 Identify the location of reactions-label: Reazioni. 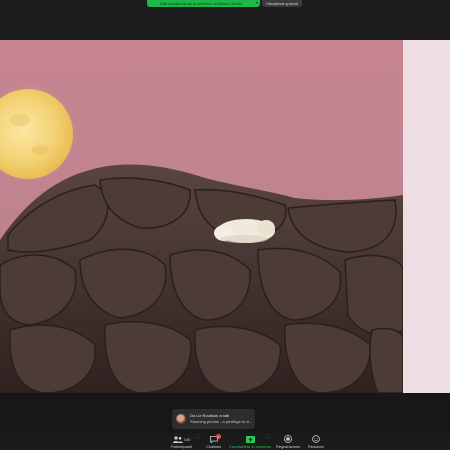
(316, 446).